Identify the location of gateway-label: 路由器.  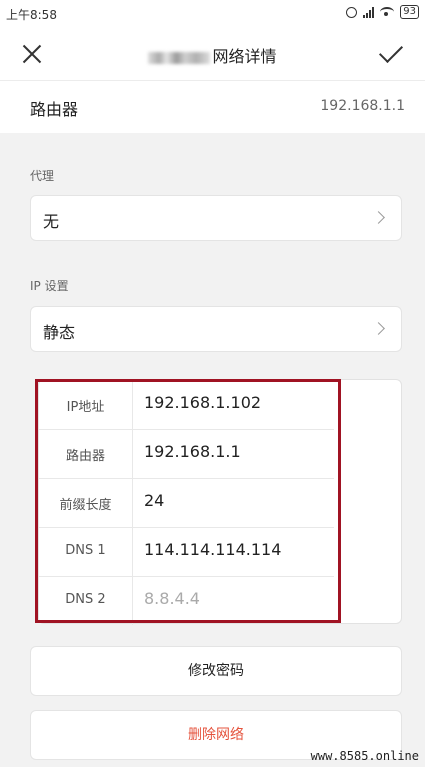
(85, 456).